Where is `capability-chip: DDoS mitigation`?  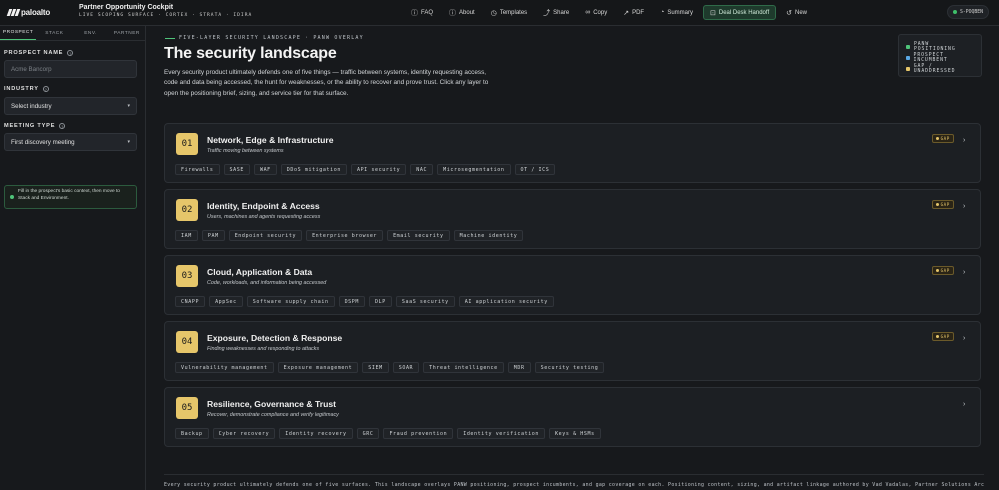
capability-chip: DDoS mitigation is located at coordinates (313, 169).